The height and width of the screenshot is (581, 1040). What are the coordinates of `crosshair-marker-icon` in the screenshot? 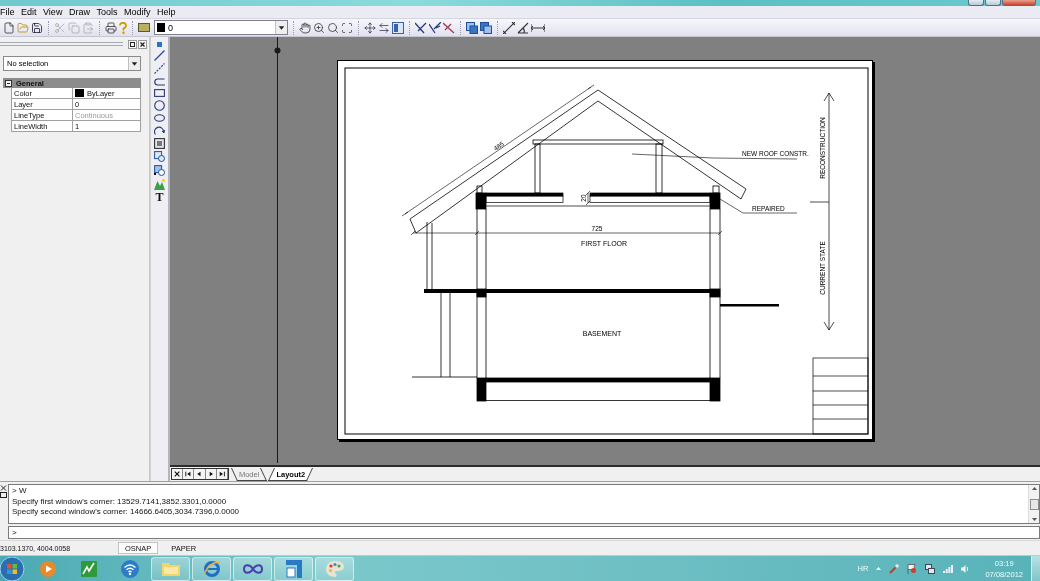 It's located at (277, 50).